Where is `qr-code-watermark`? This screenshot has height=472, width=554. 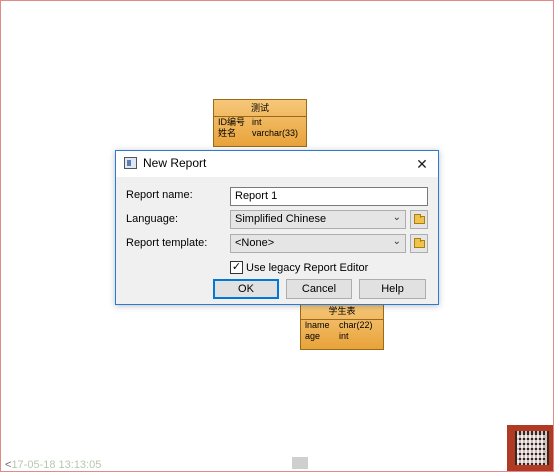
qr-code-watermark is located at coordinates (530, 448).